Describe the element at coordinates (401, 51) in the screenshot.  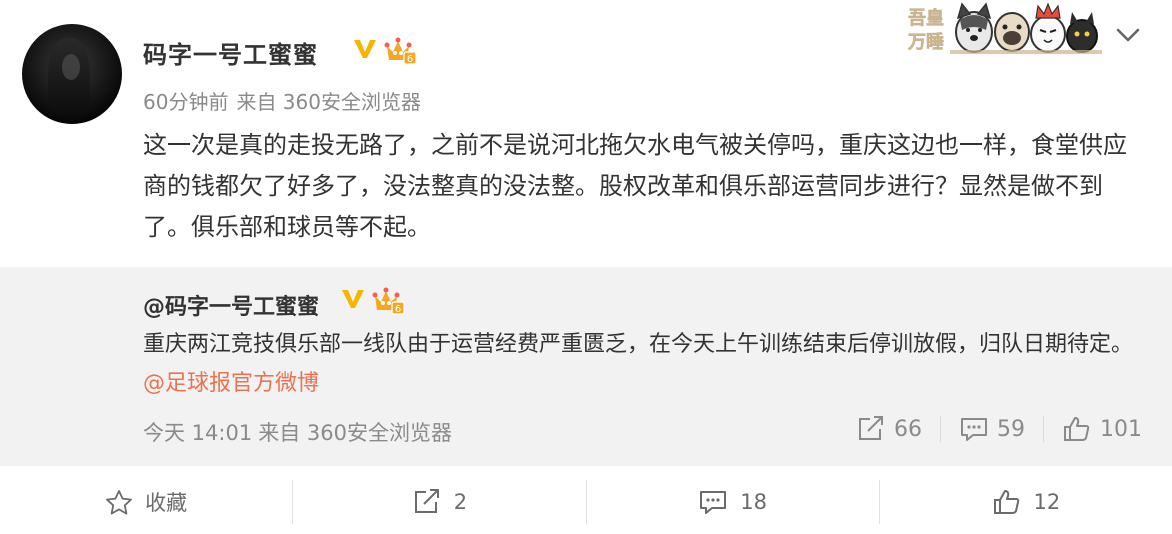
I see `member-crown-icon: 6` at that location.